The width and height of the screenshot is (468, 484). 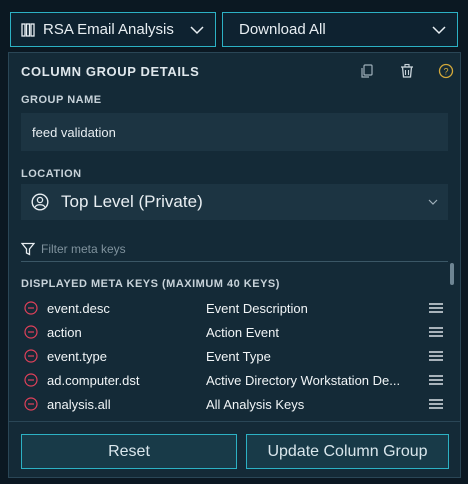 What do you see at coordinates (347, 451) in the screenshot?
I see `update-column-group-button: Update Column Group` at bounding box center [347, 451].